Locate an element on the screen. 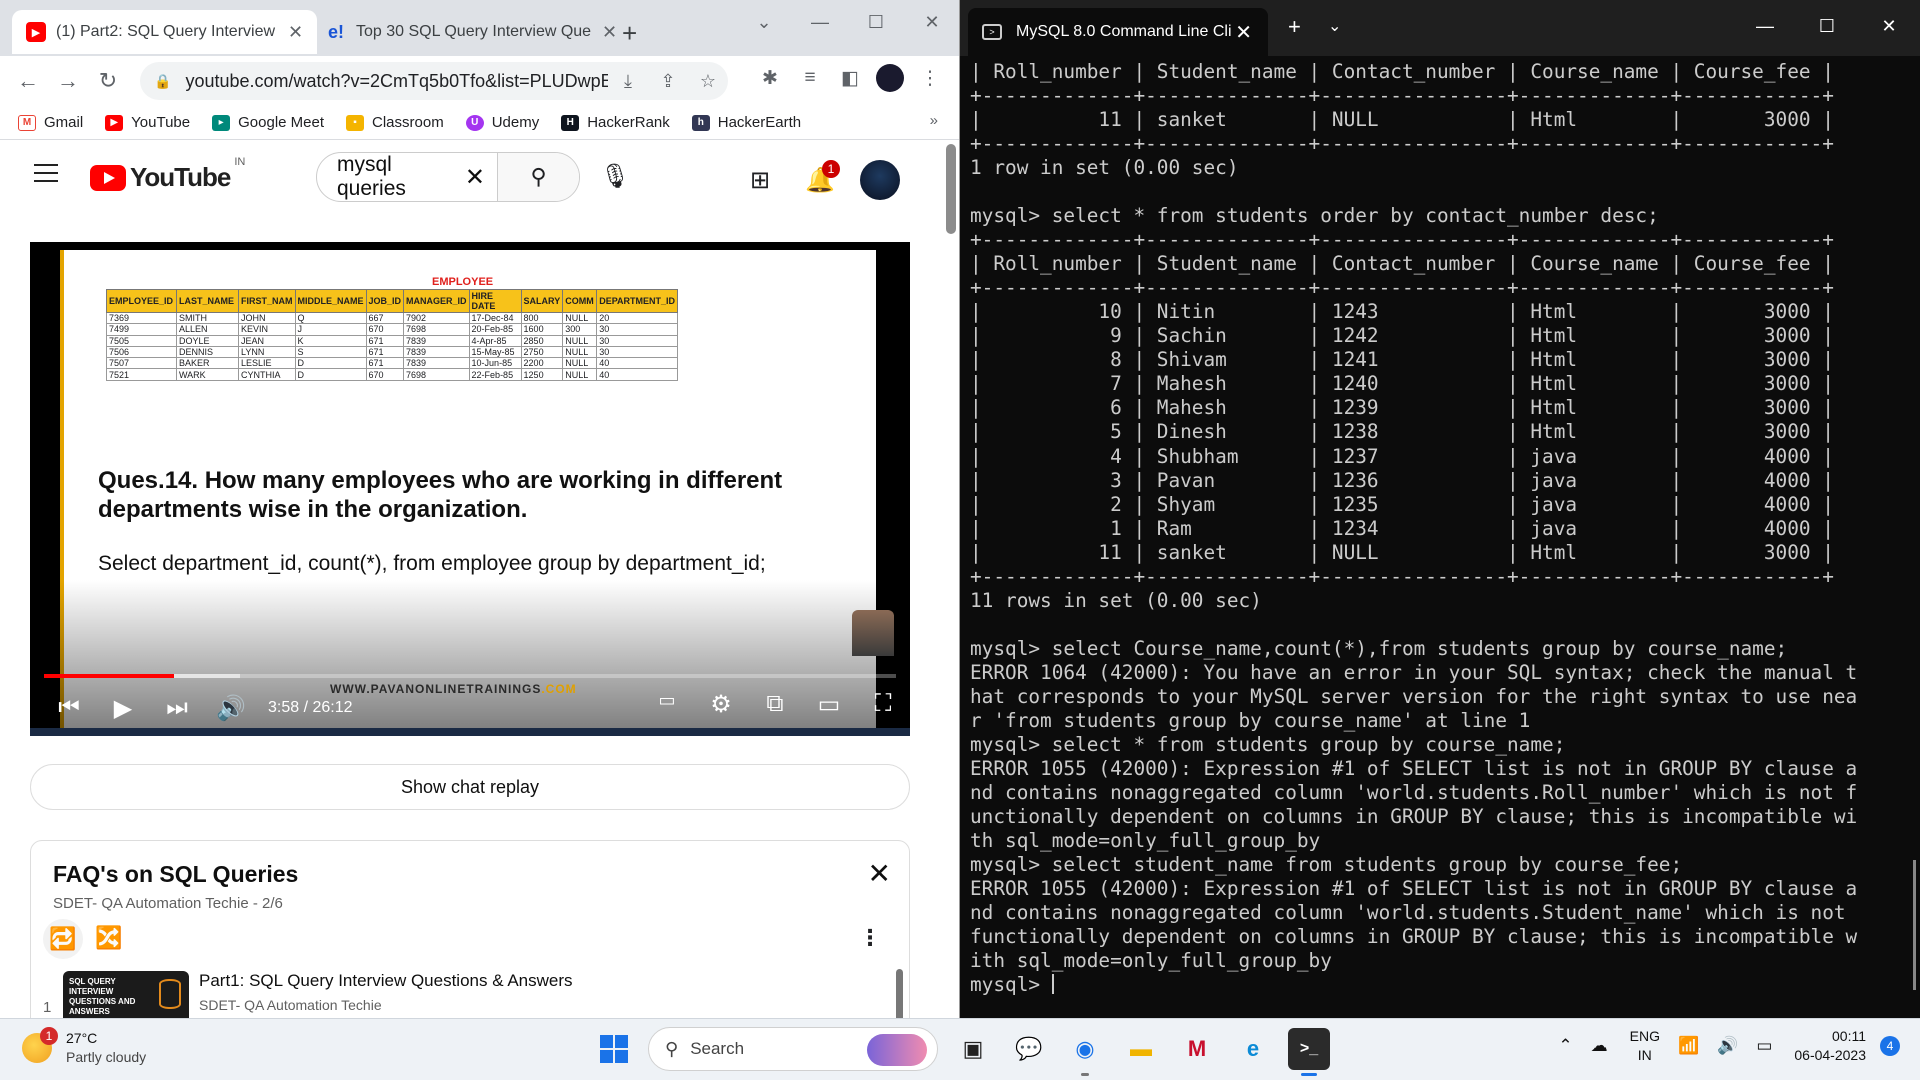 Image resolution: width=1920 pixels, height=1080 pixels. reading-list-icon: ≡ is located at coordinates (810, 78).